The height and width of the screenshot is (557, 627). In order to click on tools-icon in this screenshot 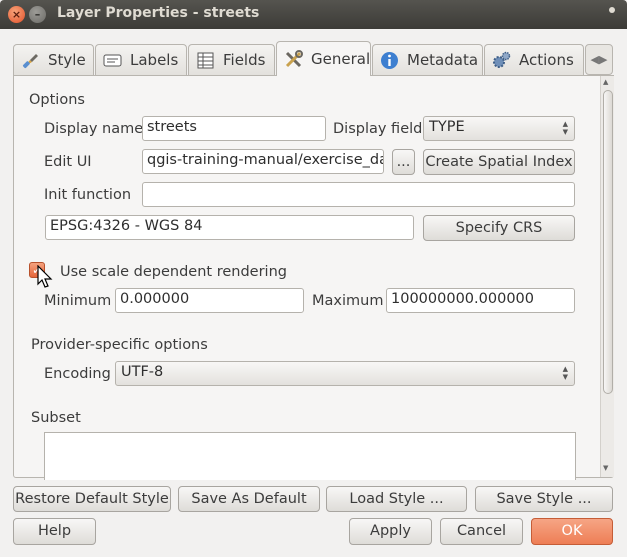, I will do `click(293, 59)`.